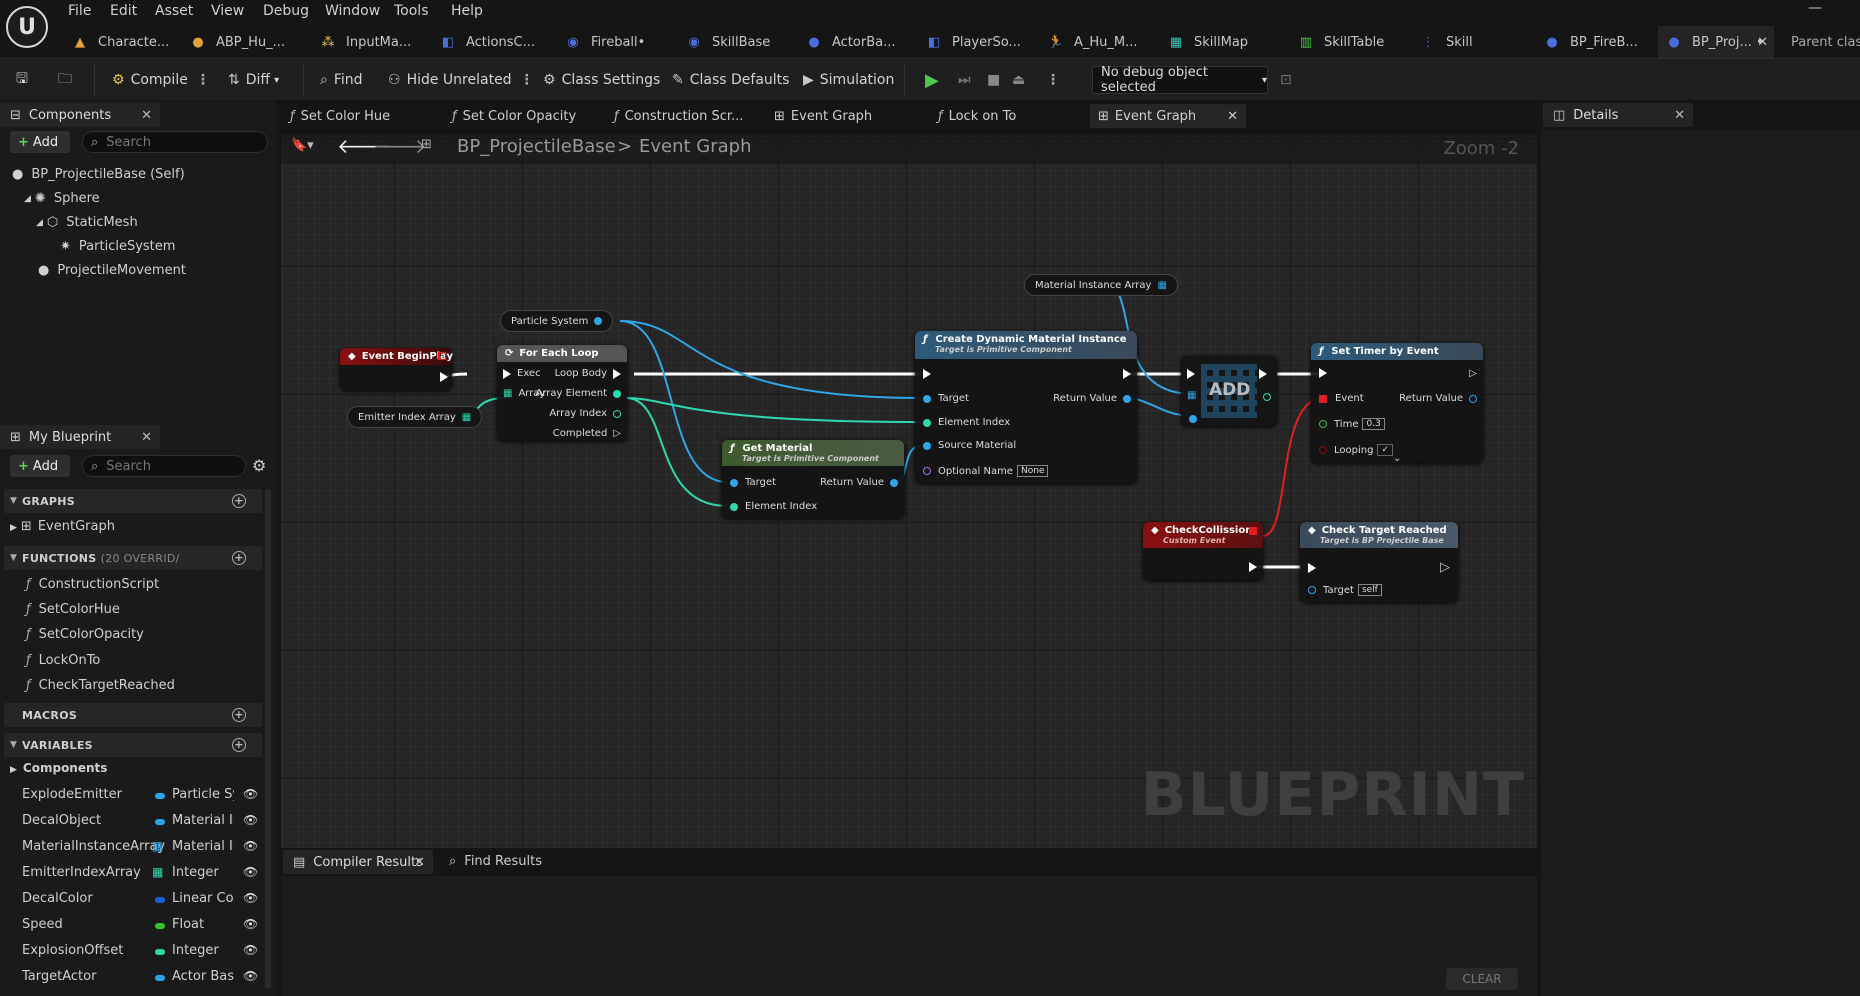 The image size is (1860, 996). Describe the element at coordinates (286, 11) in the screenshot. I see `menu-debug: Debug` at that location.